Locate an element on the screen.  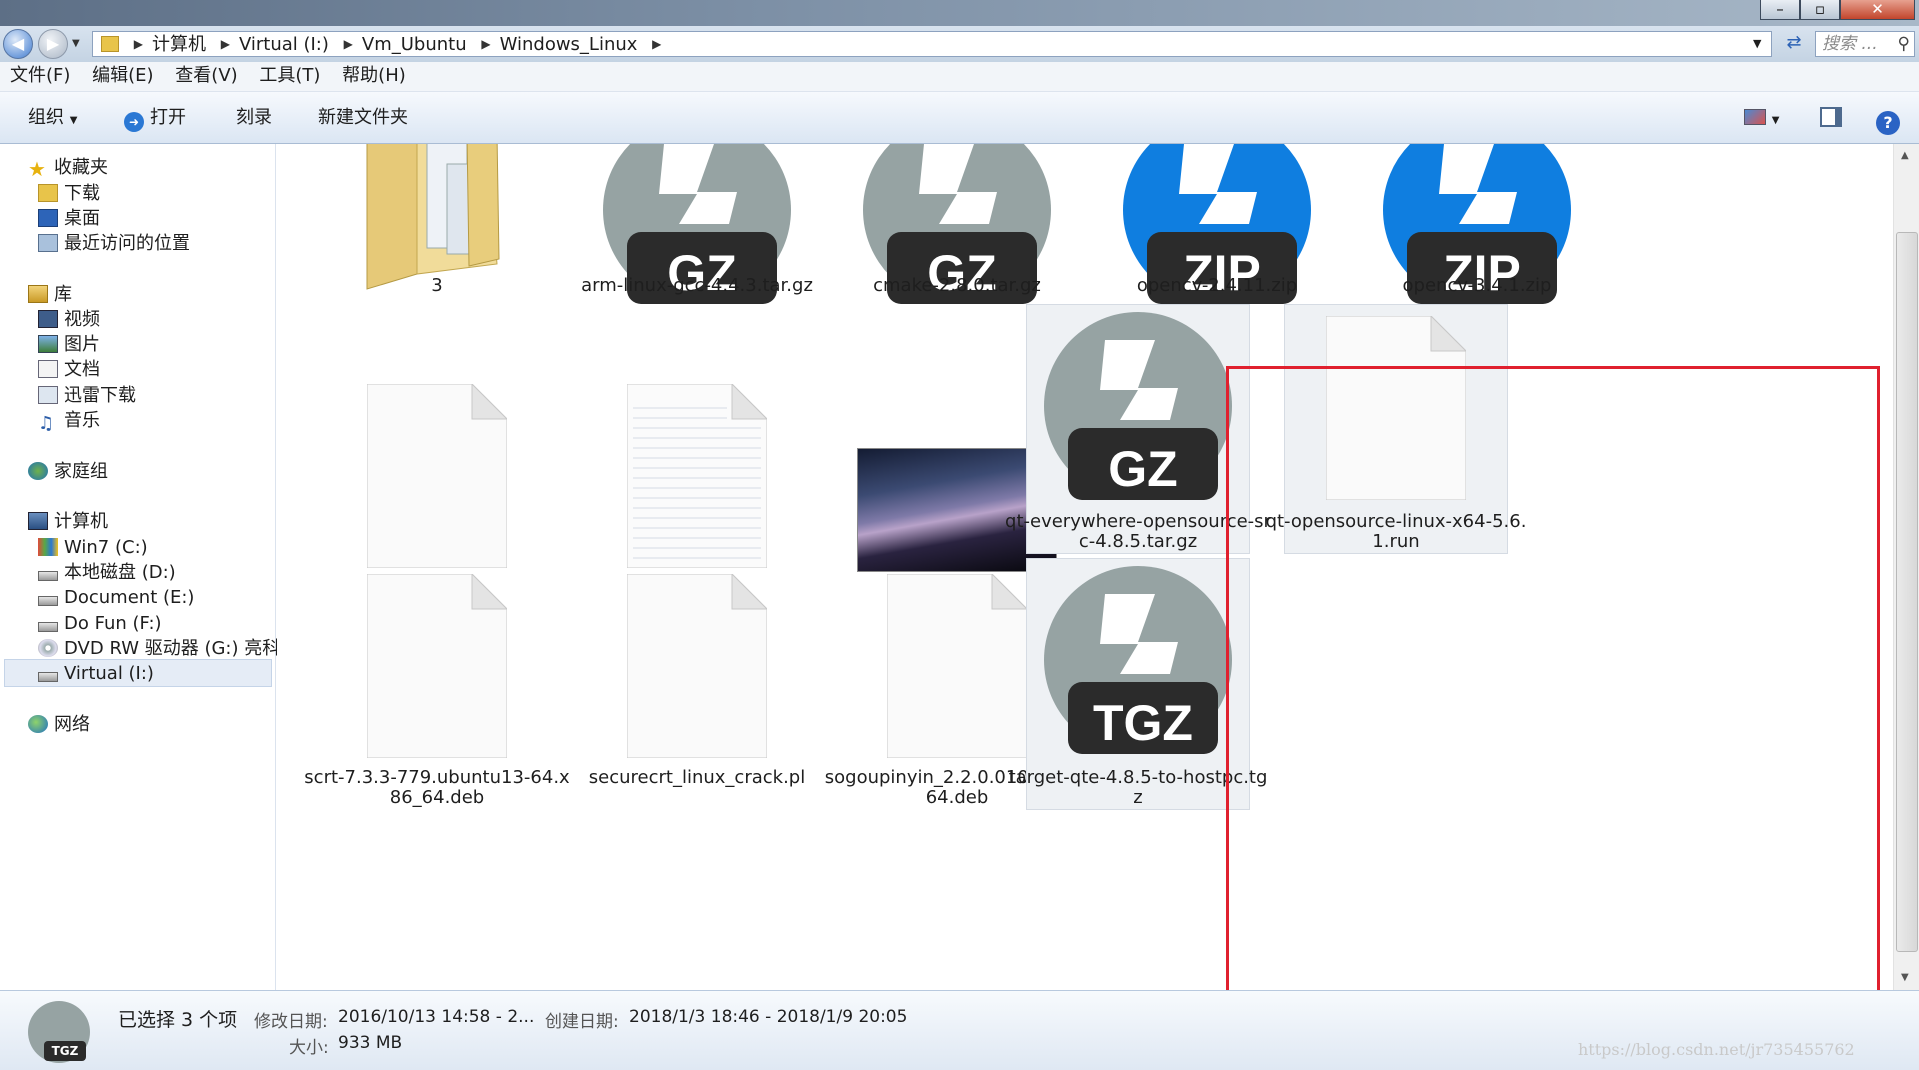
open-icon: ➜ is located at coordinates (134, 122).